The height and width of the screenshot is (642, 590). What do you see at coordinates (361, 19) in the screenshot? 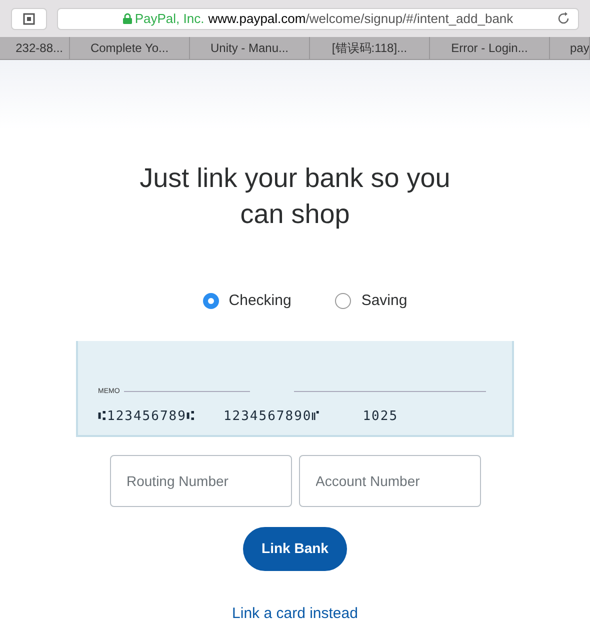
I see `url-text: www.paypal.com/welcome/signup/#/intent_add_bank` at bounding box center [361, 19].